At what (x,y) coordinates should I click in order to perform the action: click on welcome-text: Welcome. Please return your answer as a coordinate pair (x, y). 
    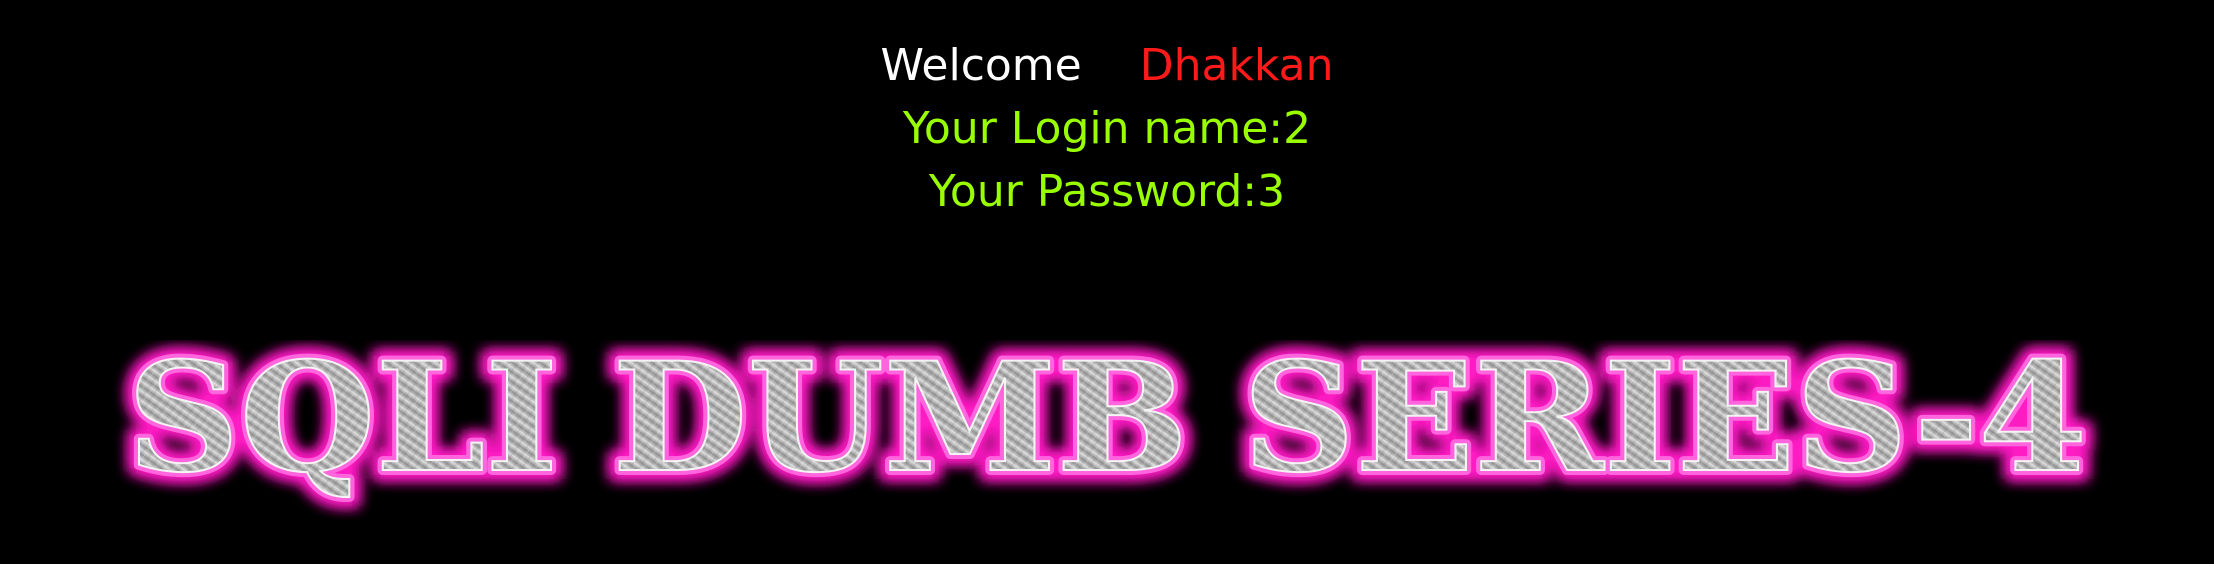
    Looking at the image, I should click on (981, 65).